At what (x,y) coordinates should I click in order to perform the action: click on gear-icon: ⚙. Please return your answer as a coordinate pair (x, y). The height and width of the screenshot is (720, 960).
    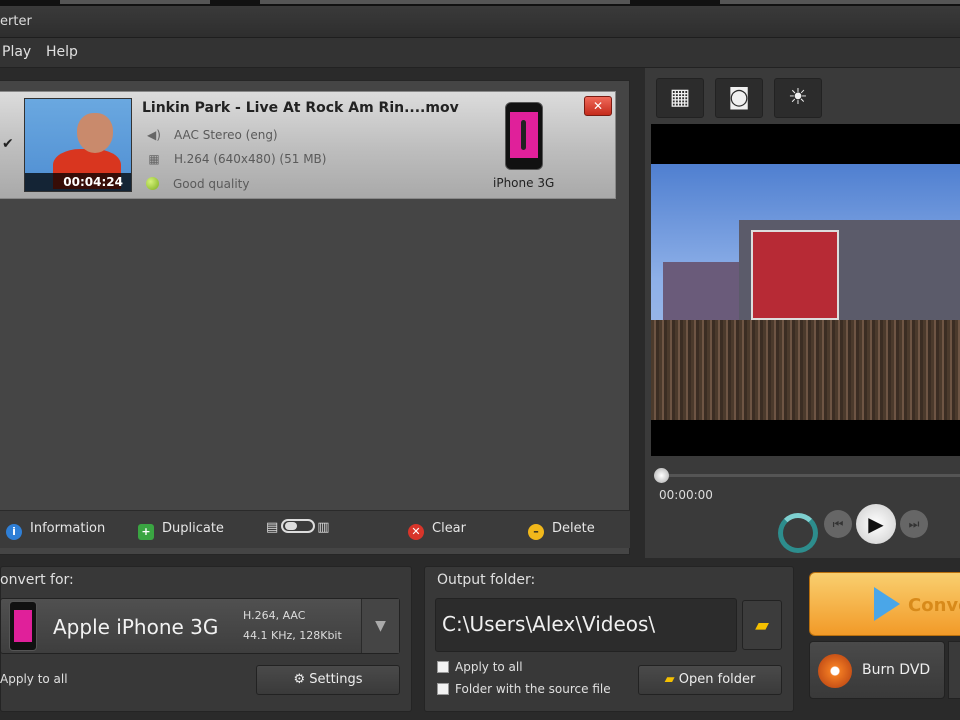
    Looking at the image, I should click on (301, 679).